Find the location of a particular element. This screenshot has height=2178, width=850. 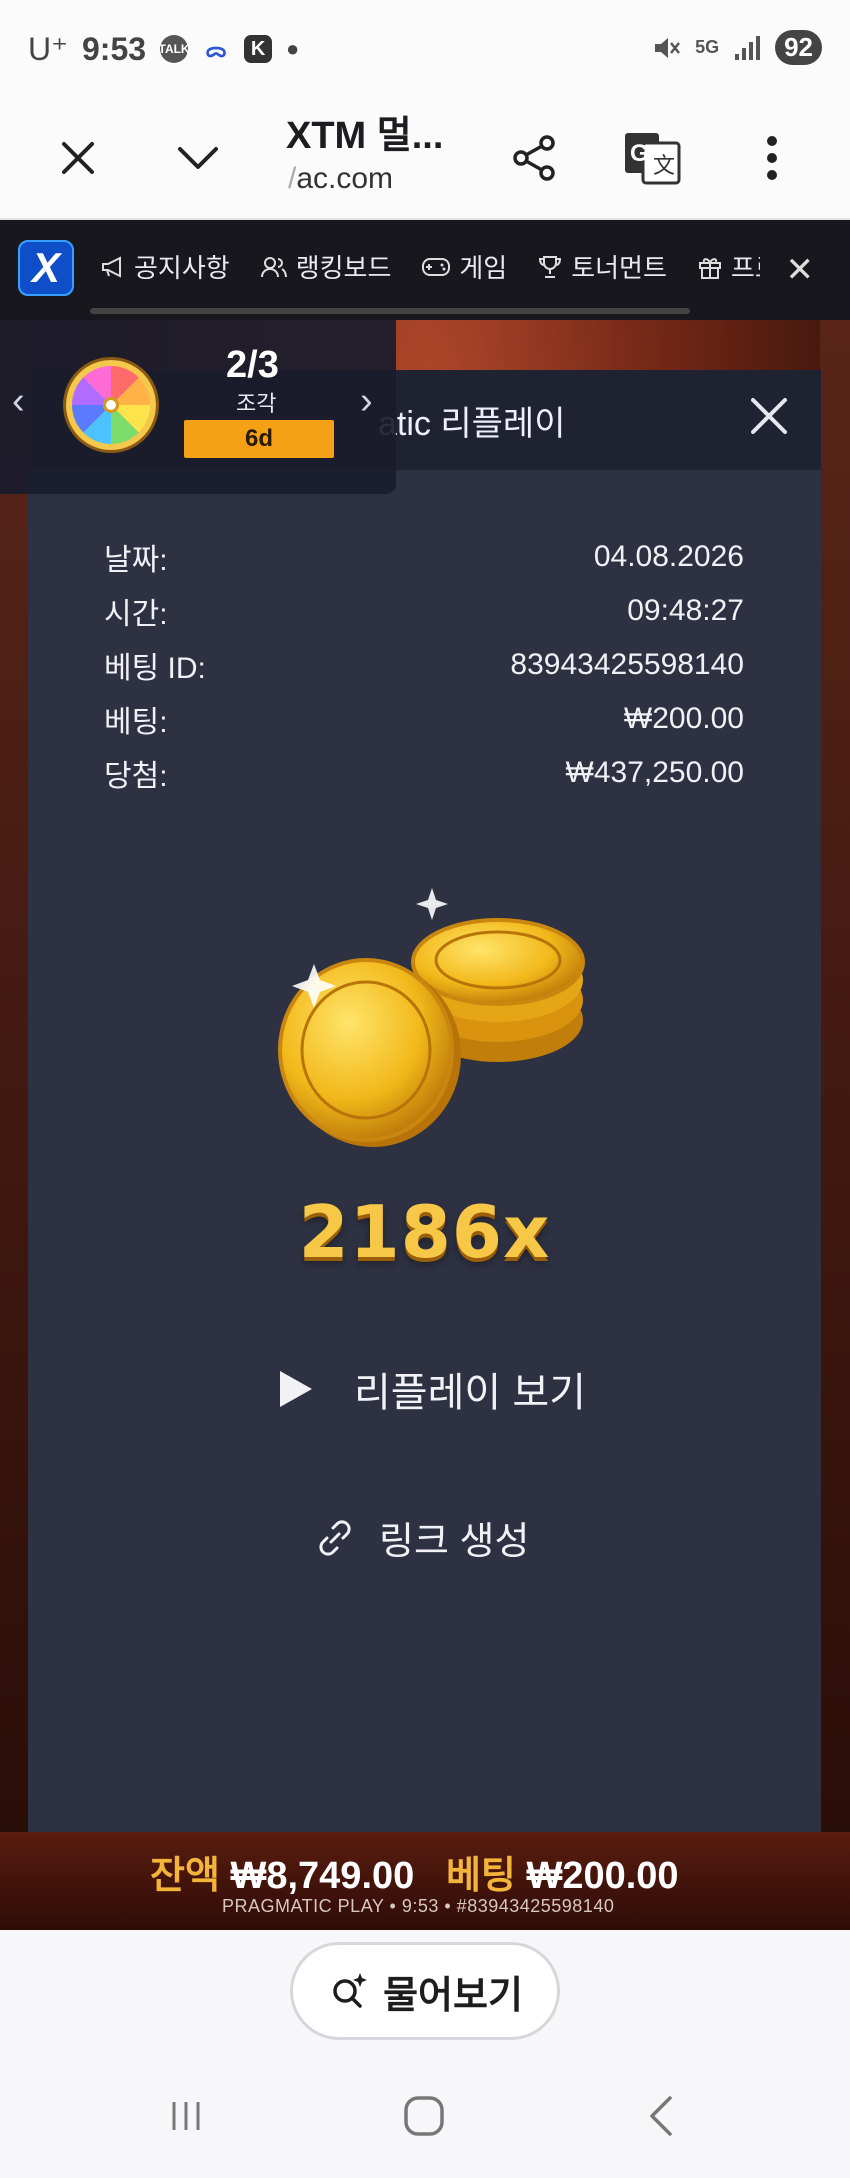

nav-item-game: 게임 is located at coordinates (464, 266).